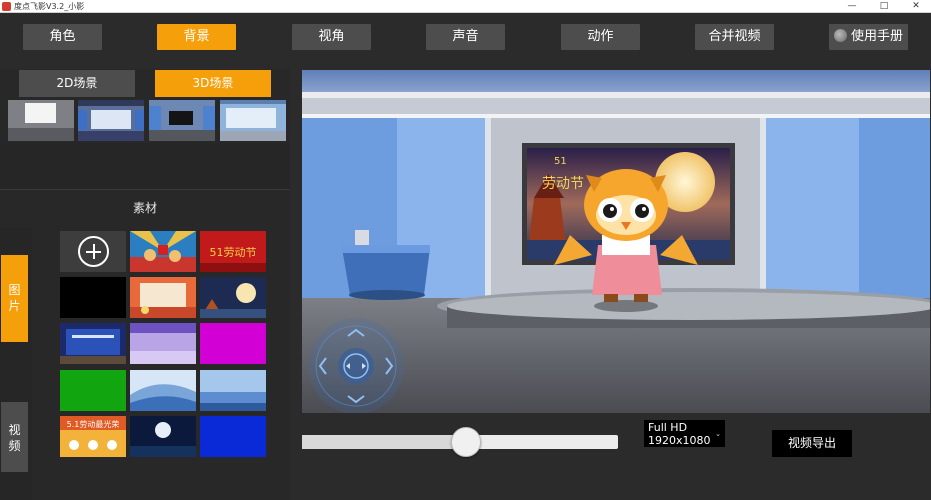 The image size is (931, 500). I want to click on plus-icon, so click(93, 251).